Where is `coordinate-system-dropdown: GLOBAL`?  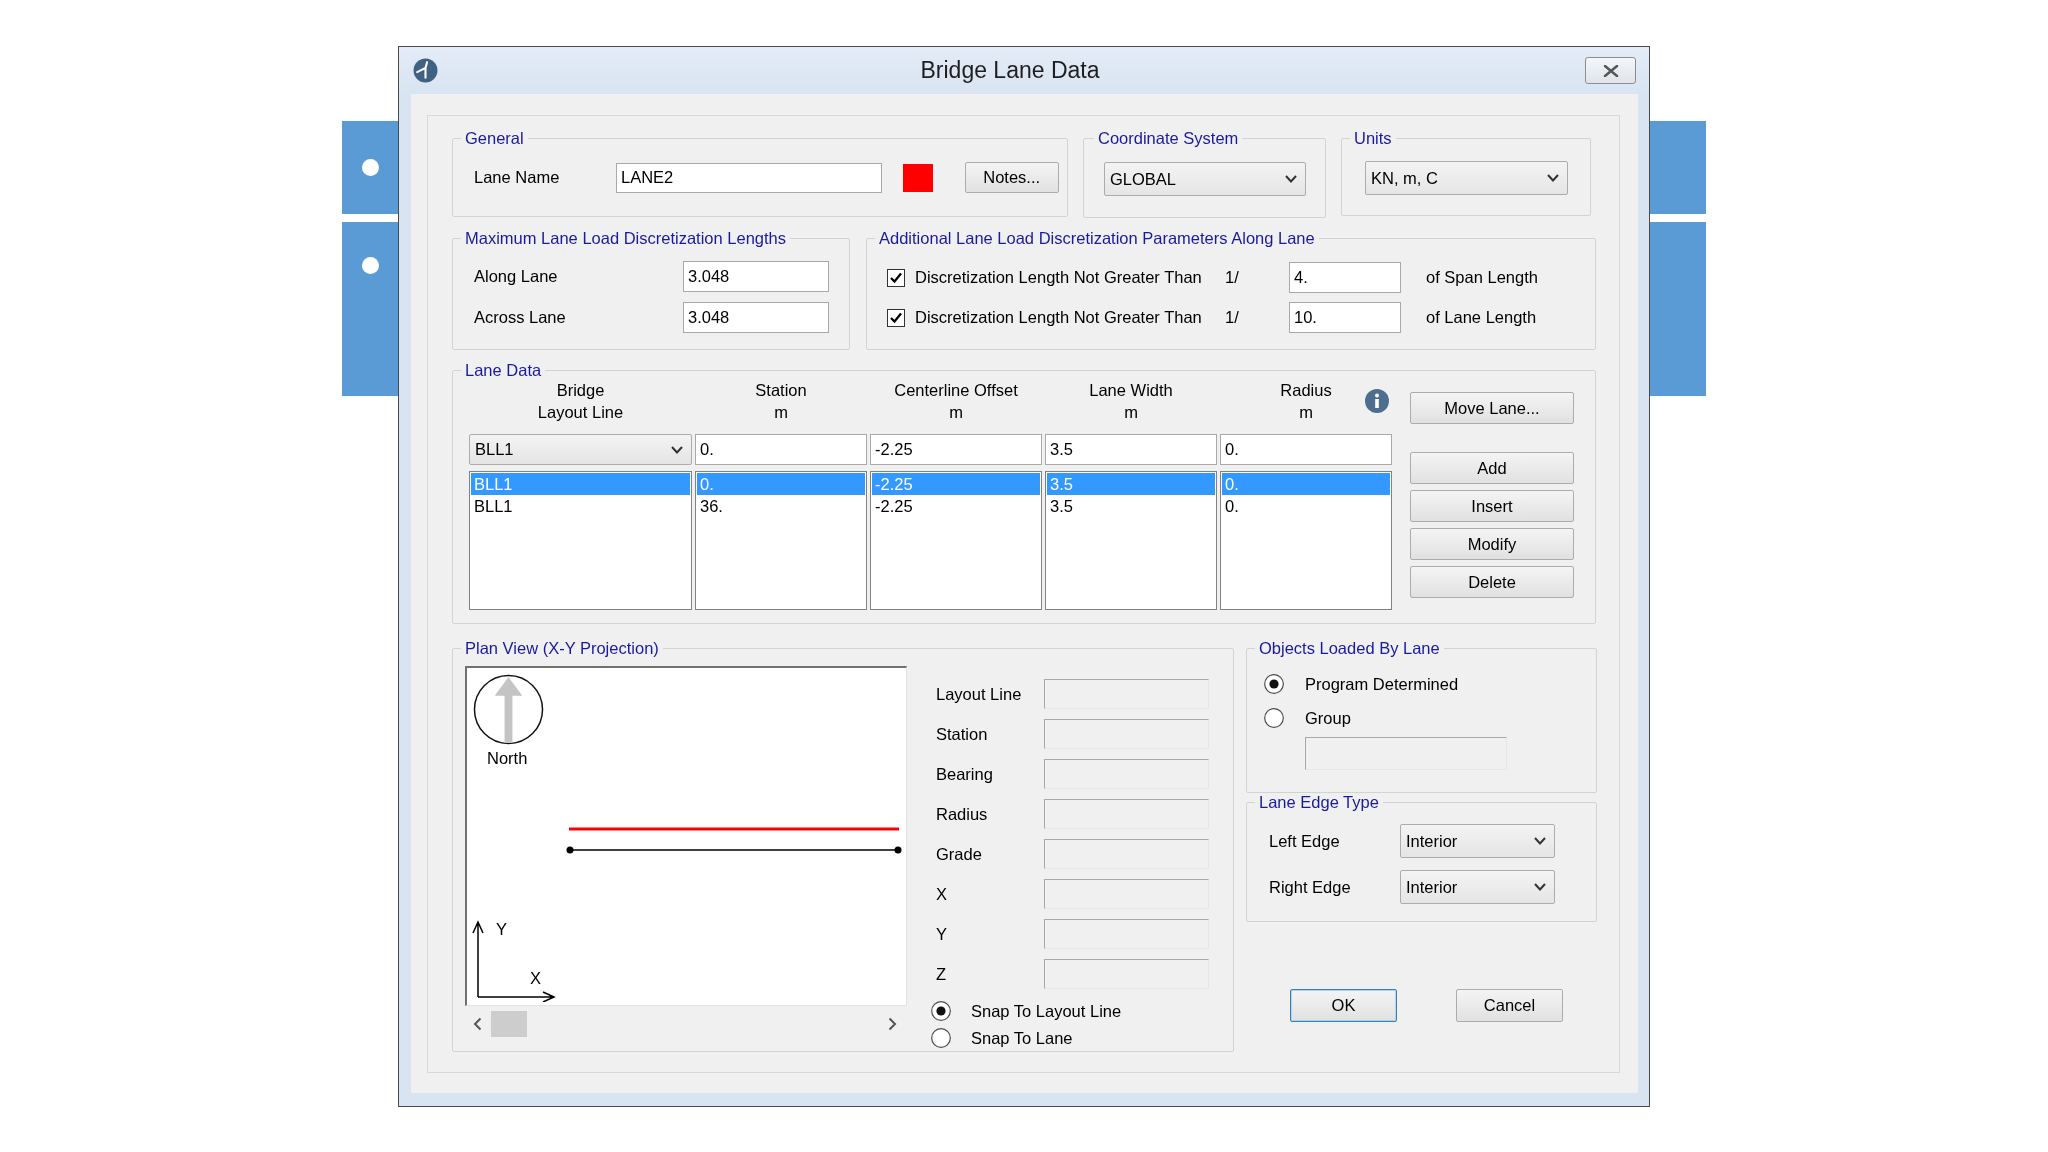 coordinate-system-dropdown: GLOBAL is located at coordinates (1205, 179).